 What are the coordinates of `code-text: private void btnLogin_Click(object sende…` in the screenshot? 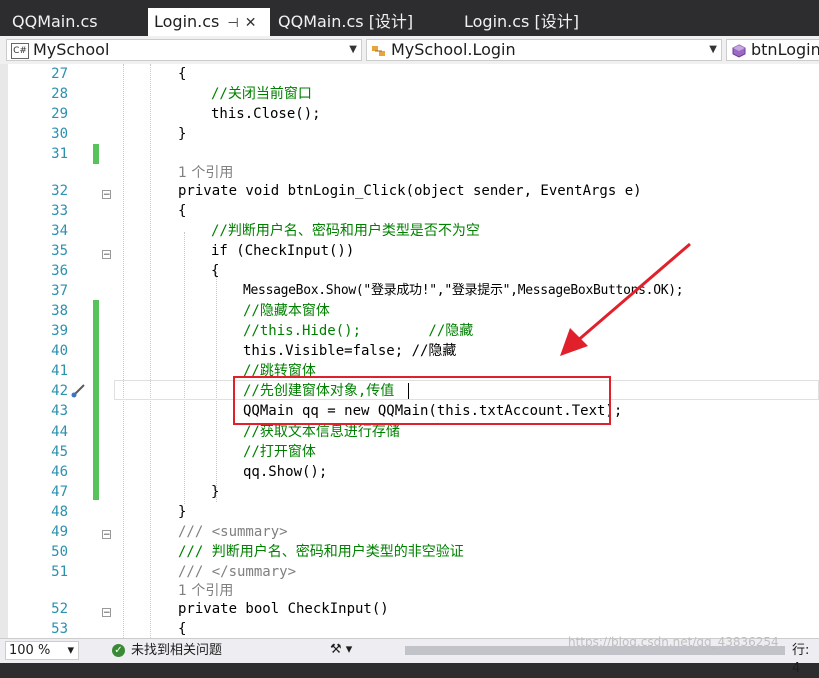 It's located at (410, 191).